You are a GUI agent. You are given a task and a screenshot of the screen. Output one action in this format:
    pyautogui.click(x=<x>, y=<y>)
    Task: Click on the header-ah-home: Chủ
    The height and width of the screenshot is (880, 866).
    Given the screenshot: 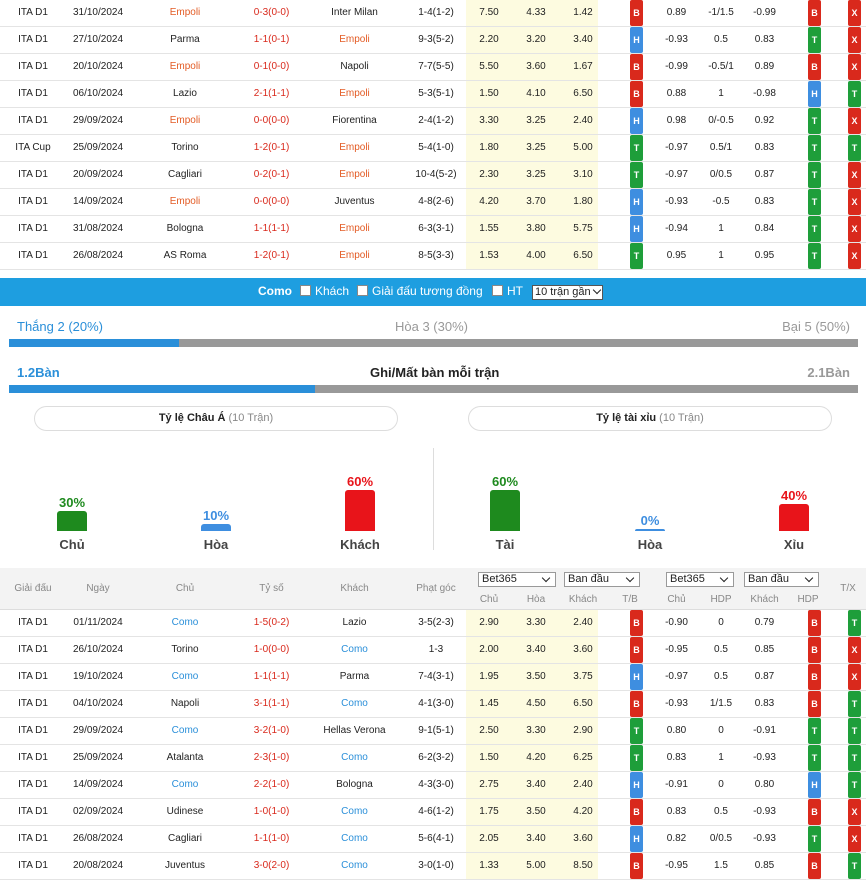 What is the action you would take?
    pyautogui.click(x=676, y=599)
    